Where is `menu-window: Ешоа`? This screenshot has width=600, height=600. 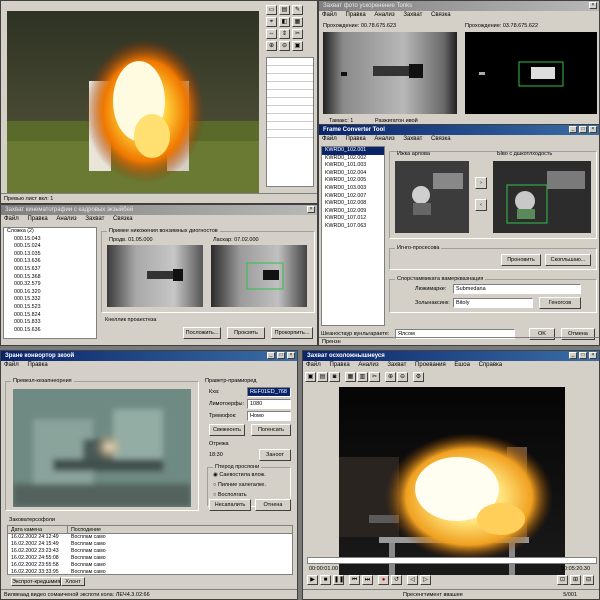 menu-window: Ешоа is located at coordinates (462, 365).